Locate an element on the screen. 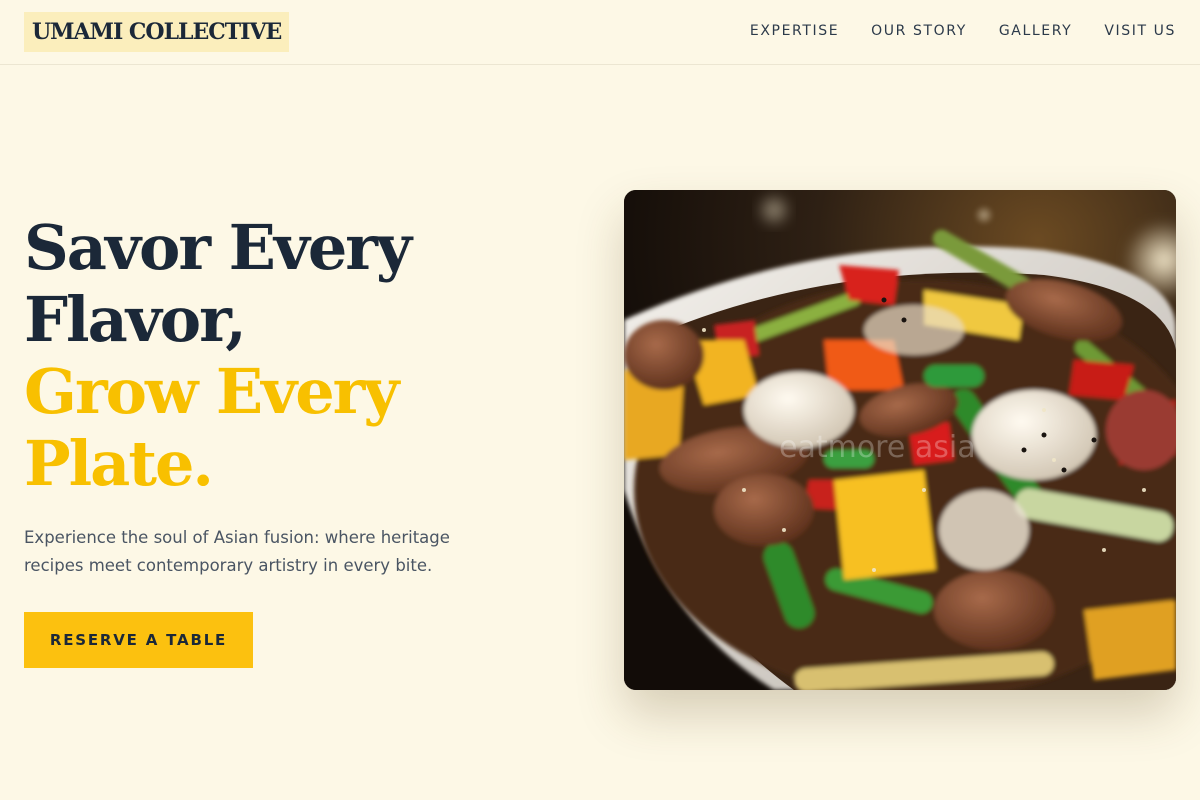 Image resolution: width=1200 pixels, height=800 pixels. headline-line-1: Savor Every is located at coordinates (218, 247).